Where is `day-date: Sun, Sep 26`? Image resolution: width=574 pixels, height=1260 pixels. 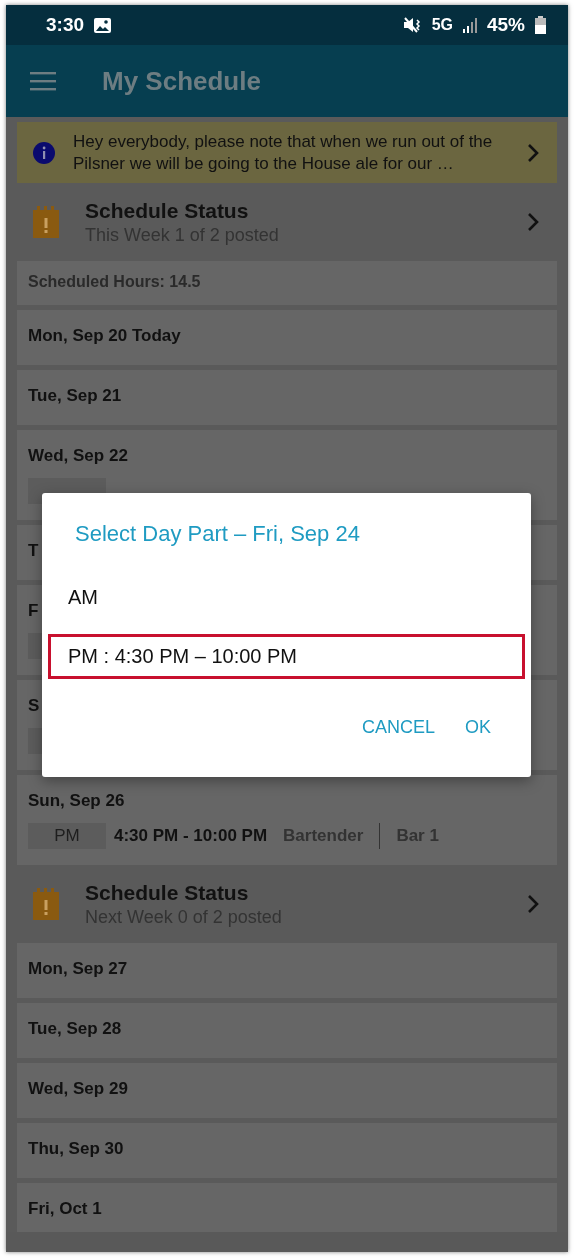
day-date: Sun, Sep 26 is located at coordinates (77, 801).